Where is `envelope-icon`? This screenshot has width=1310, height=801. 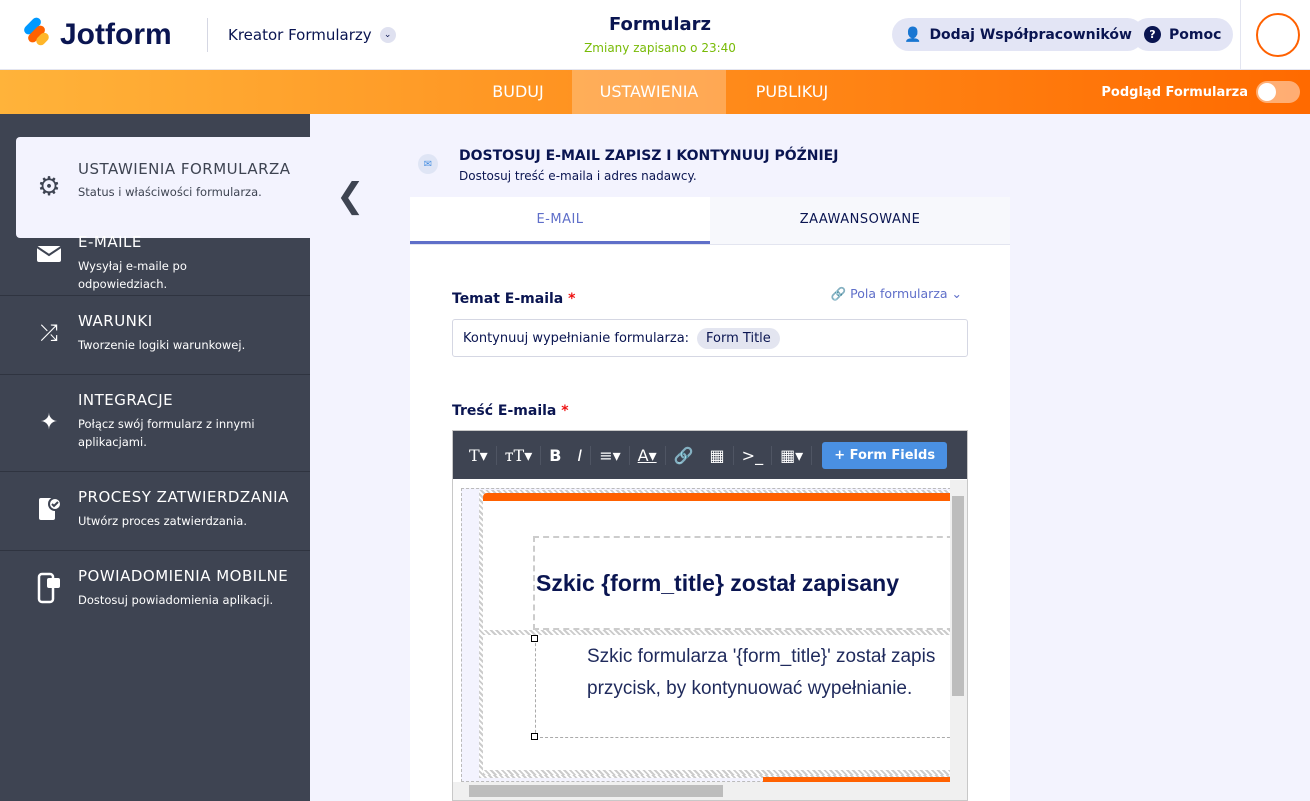 envelope-icon is located at coordinates (49, 254).